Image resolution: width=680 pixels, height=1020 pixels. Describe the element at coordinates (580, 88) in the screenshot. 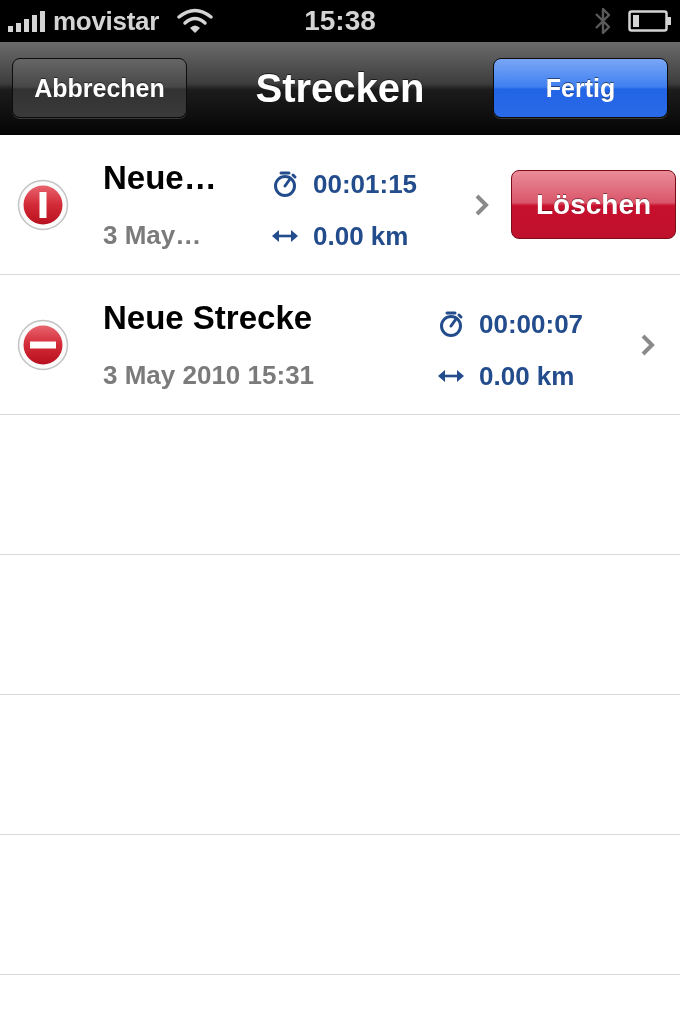

I see `done-button: Fertig` at that location.